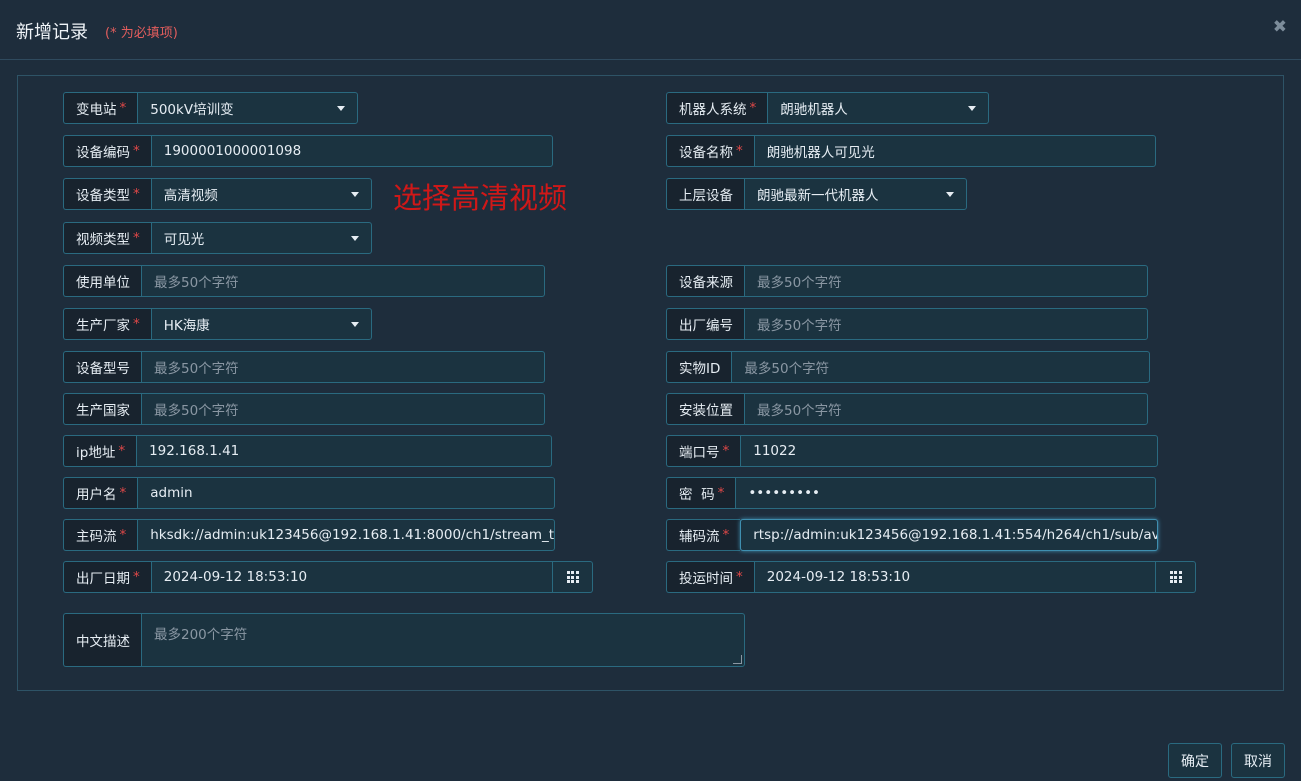 This screenshot has height=781, width=1301. I want to click on manufacturer-field: 生产厂家 * HK海康, so click(217, 324).